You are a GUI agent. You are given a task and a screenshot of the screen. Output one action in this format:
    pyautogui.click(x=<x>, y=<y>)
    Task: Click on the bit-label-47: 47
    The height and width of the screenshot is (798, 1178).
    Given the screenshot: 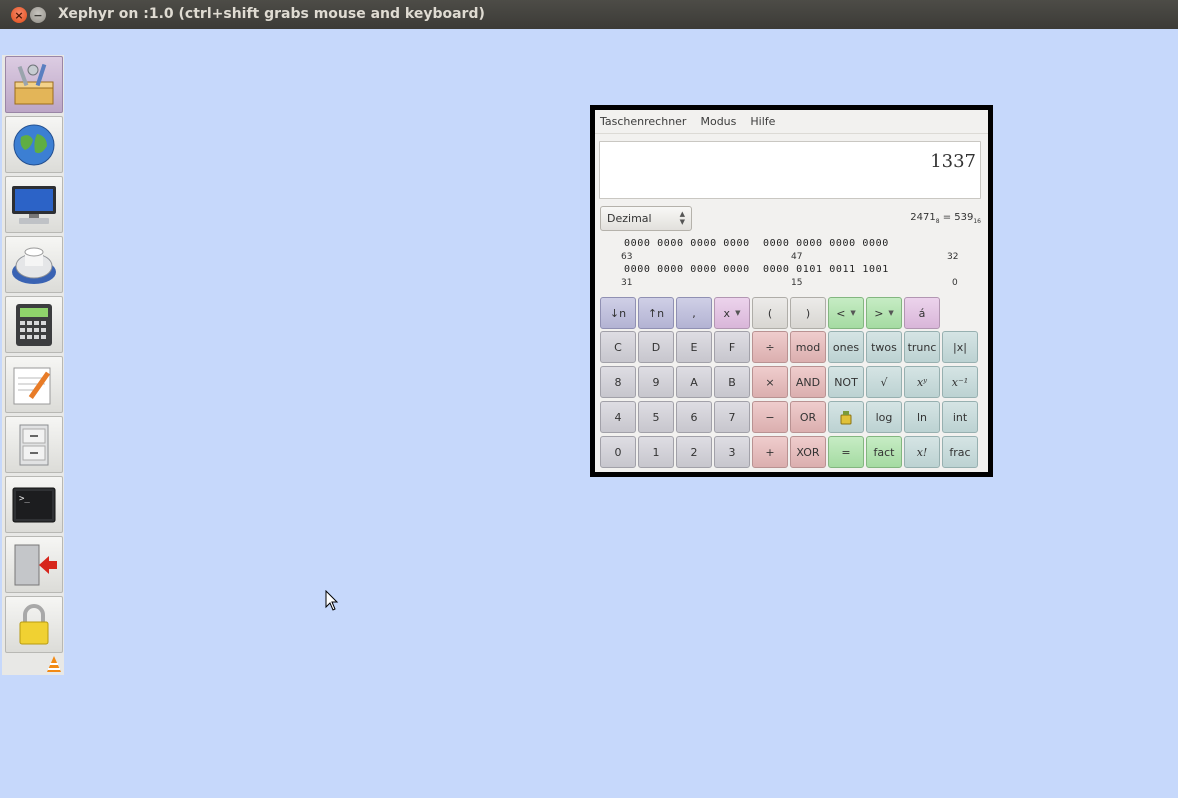 What is the action you would take?
    pyautogui.click(x=797, y=257)
    